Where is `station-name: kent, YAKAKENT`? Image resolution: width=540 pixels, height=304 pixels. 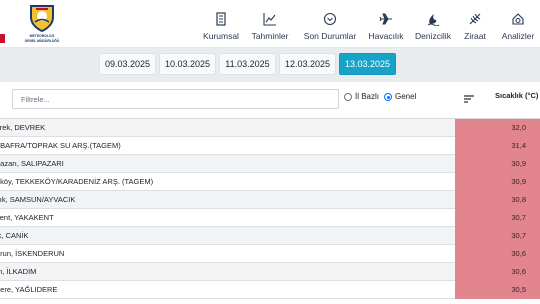 station-name: kent, YAKAKENT is located at coordinates (27, 217).